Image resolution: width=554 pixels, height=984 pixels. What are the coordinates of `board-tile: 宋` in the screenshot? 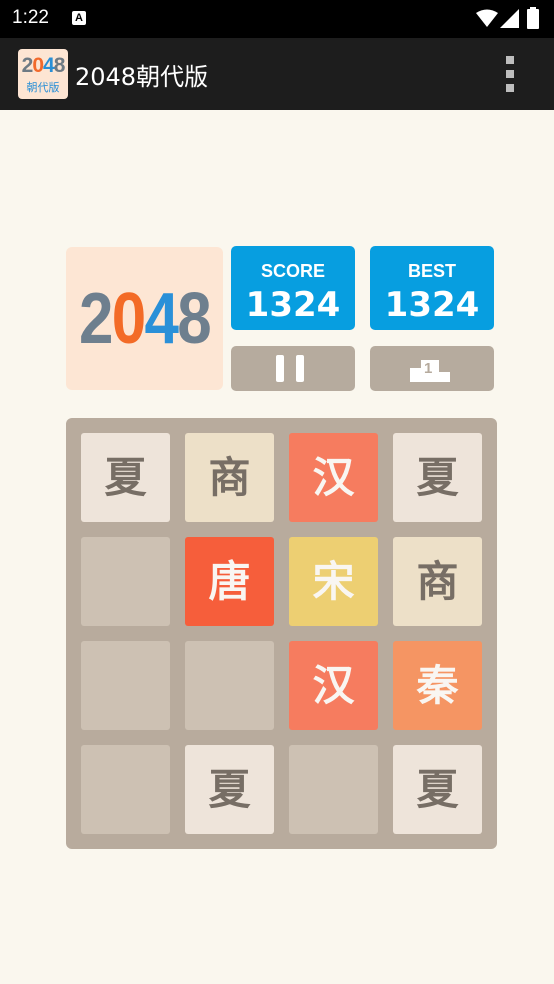 It's located at (333, 581).